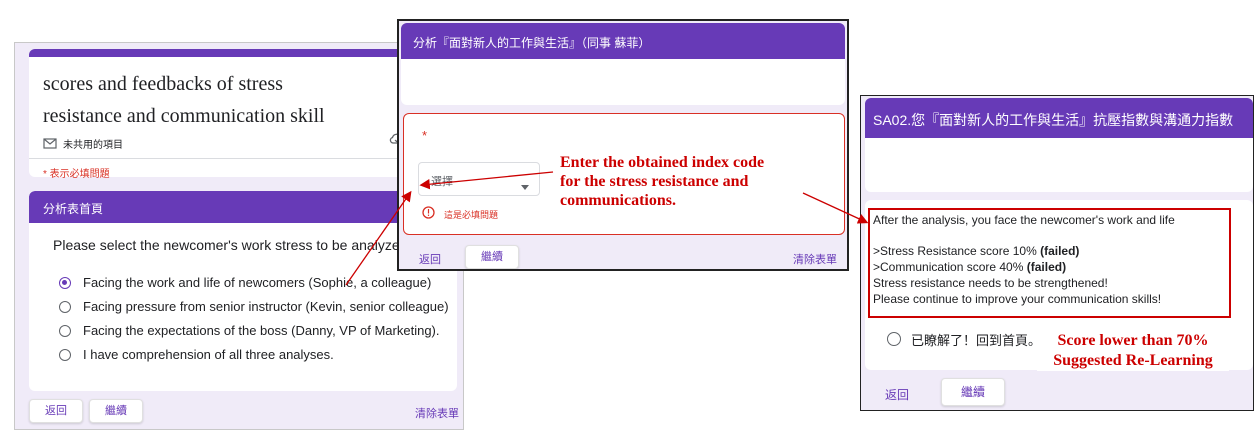 This screenshot has height=435, width=1260. Describe the element at coordinates (607, 228) in the screenshot. I see `annotation-arrows` at that location.